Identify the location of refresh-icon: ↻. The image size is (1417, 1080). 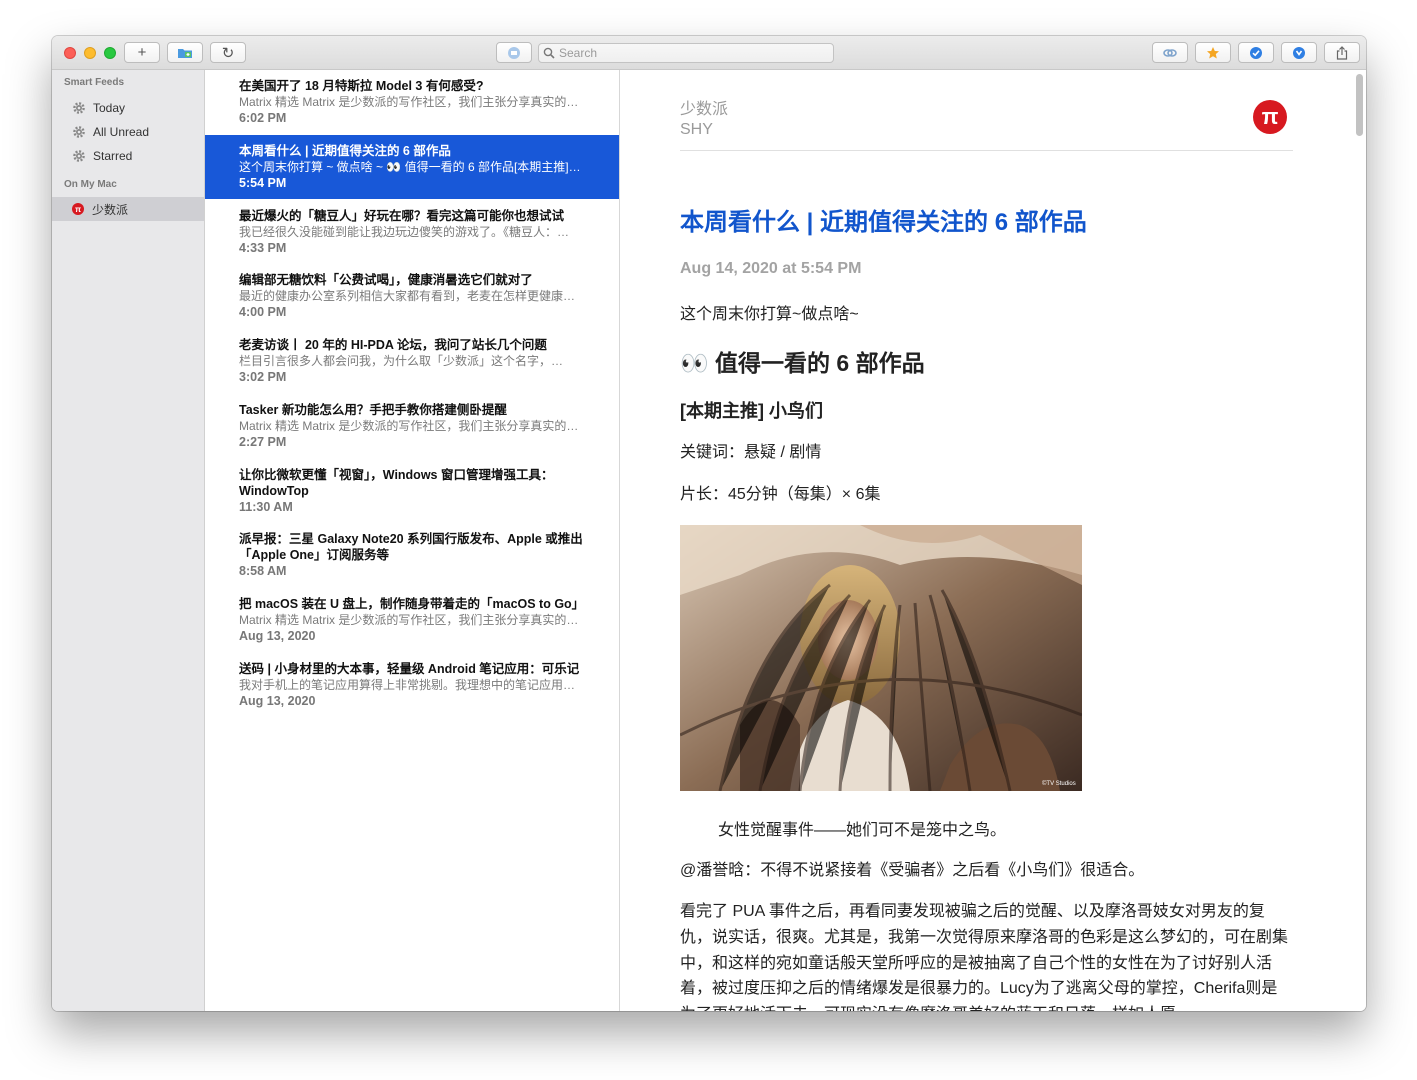
(228, 53).